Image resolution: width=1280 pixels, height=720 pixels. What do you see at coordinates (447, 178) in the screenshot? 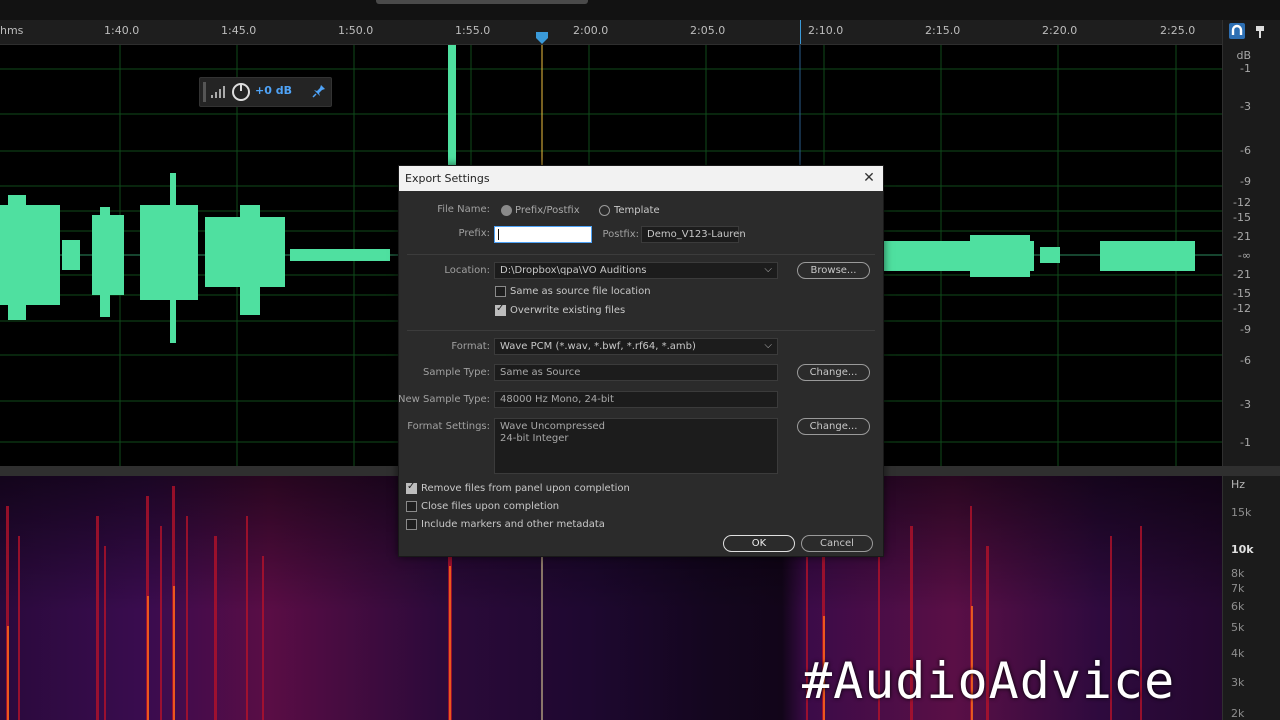
I see `dialog-title: Export Settings` at bounding box center [447, 178].